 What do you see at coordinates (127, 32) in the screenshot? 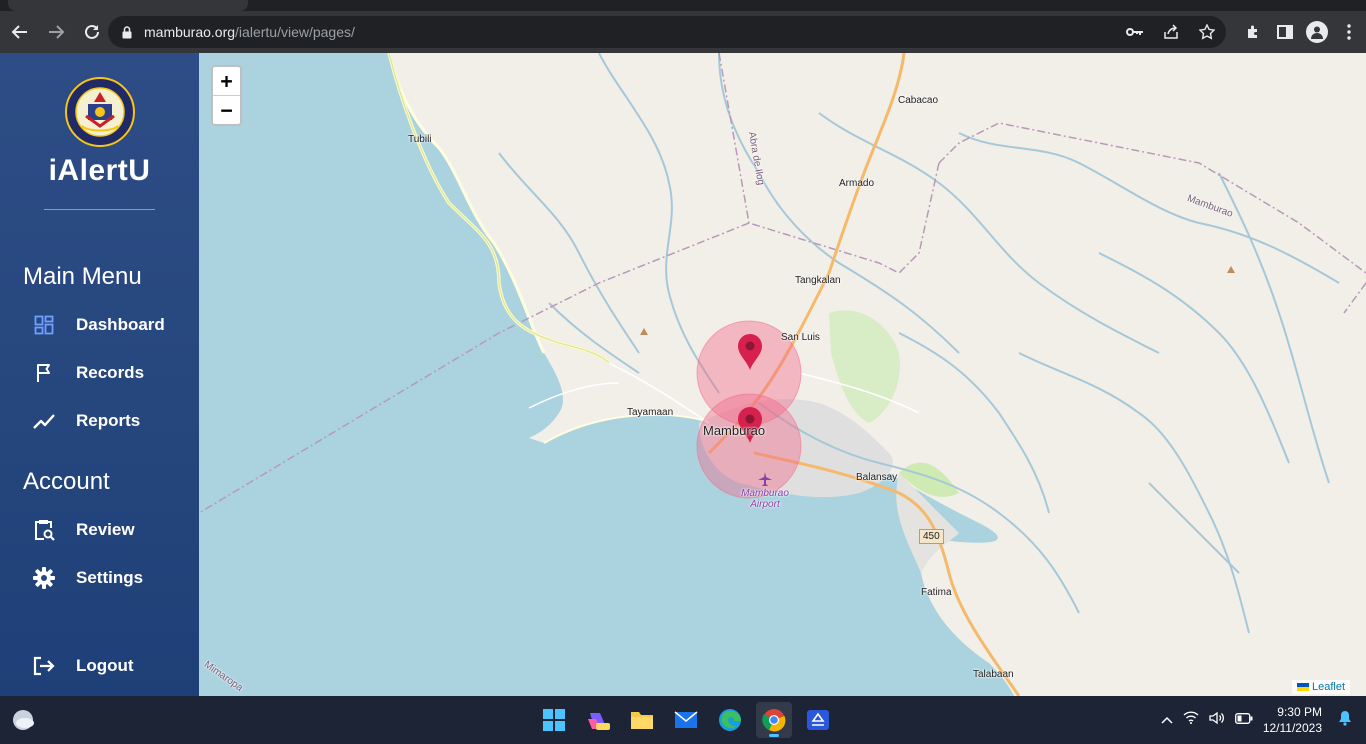
I see `lock-icon` at bounding box center [127, 32].